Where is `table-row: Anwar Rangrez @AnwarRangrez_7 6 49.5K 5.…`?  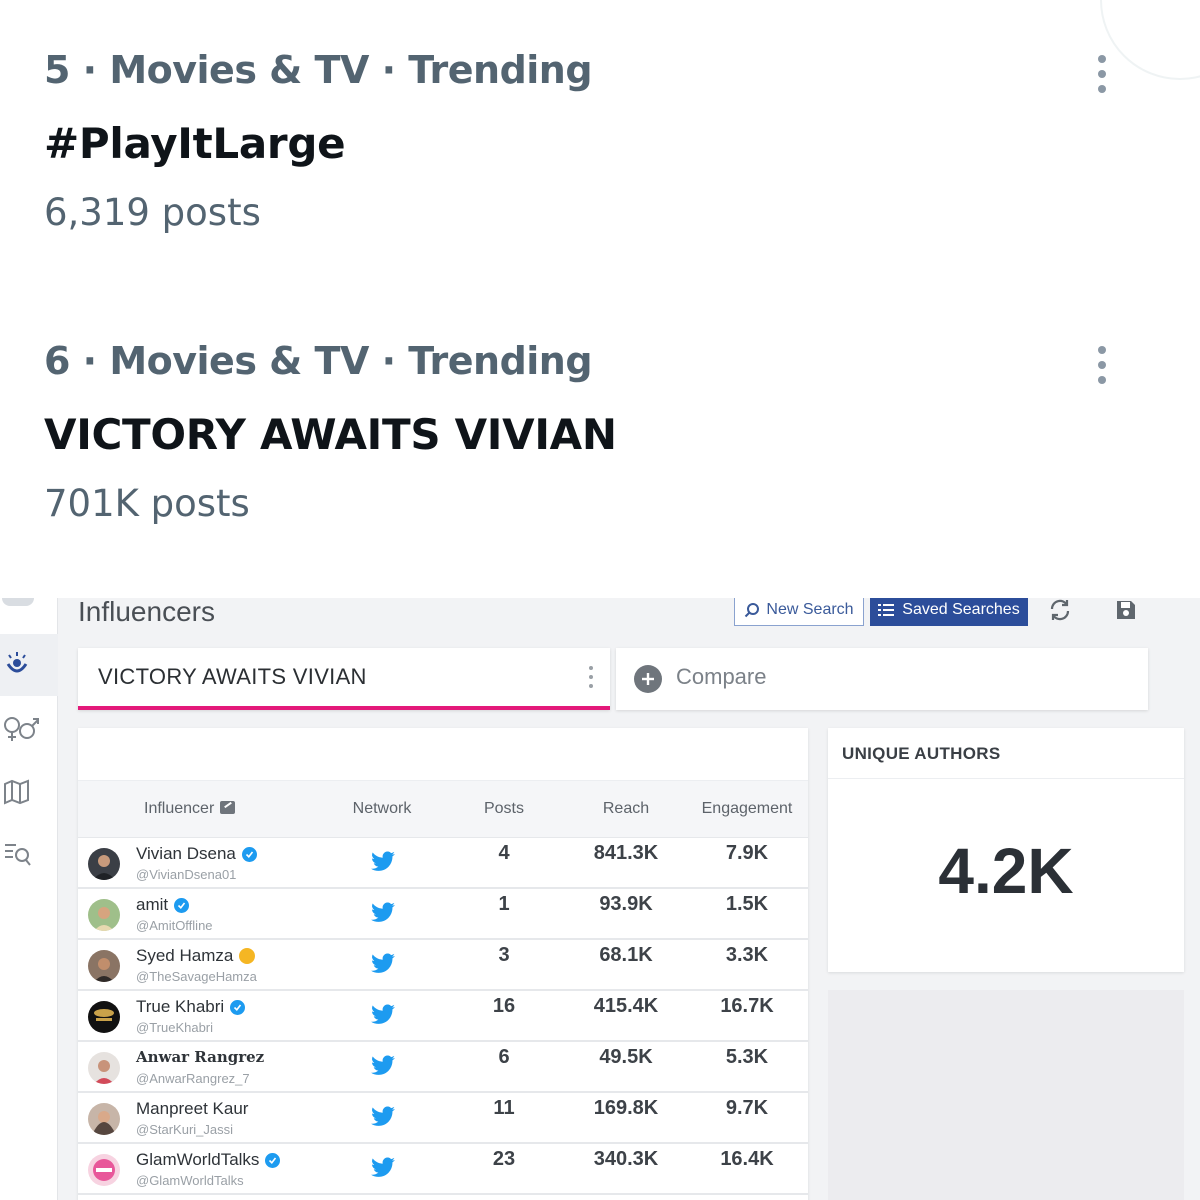
table-row: Anwar Rangrez @AnwarRangrez_7 6 49.5K 5.… is located at coordinates (443, 1067).